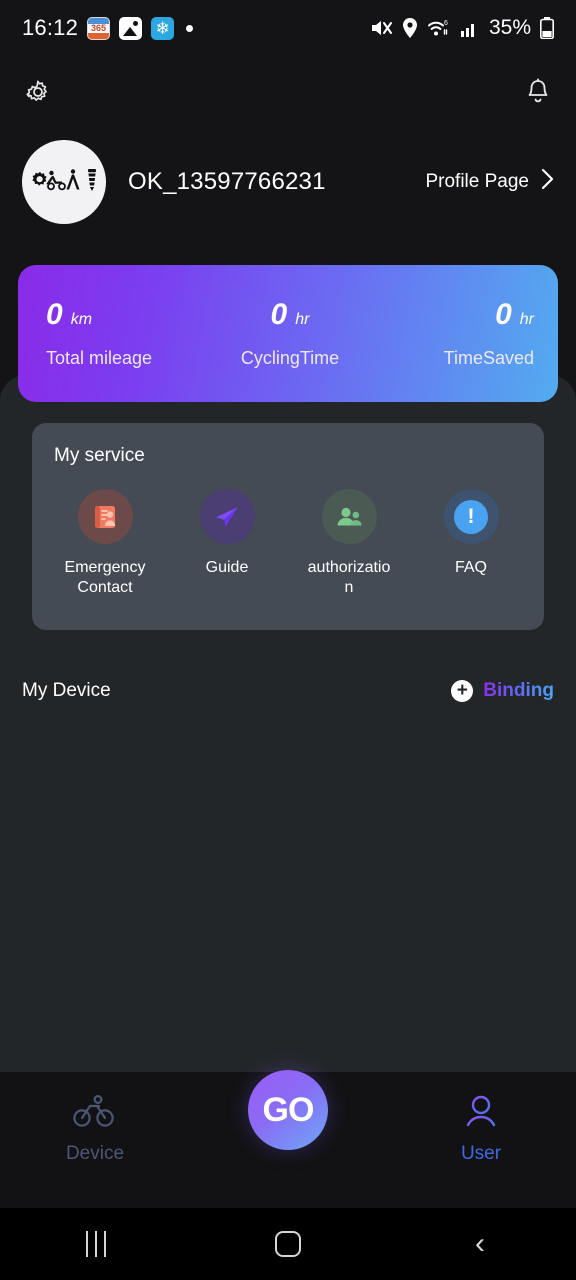 The height and width of the screenshot is (1280, 576). Describe the element at coordinates (99, 455) in the screenshot. I see `my-service-title: My service` at that location.